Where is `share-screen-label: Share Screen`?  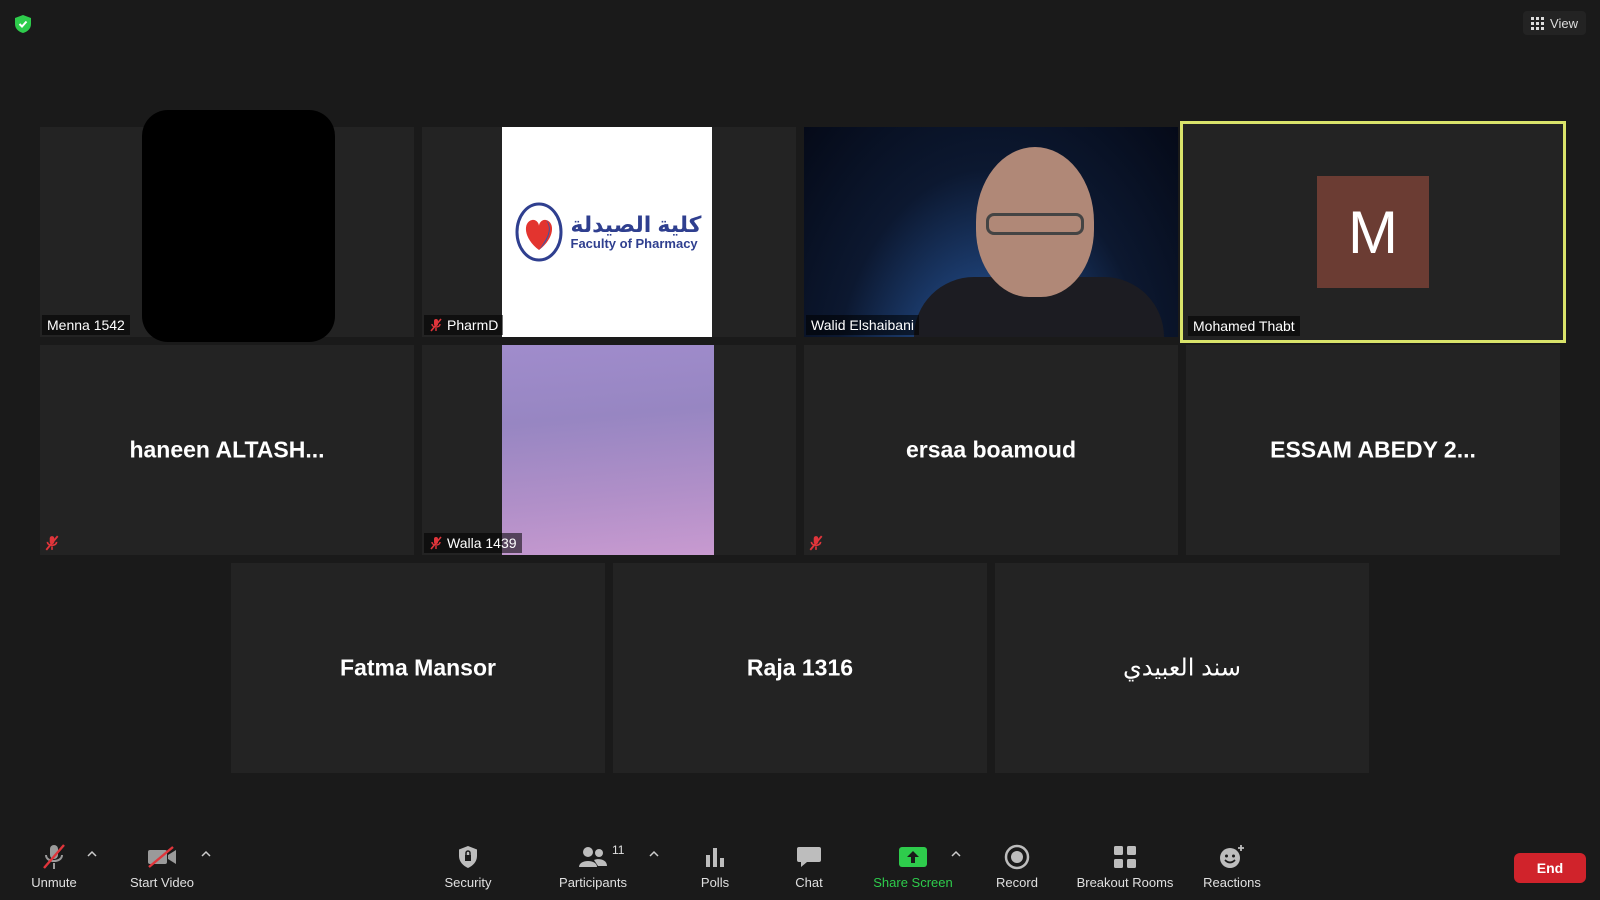 share-screen-label: Share Screen is located at coordinates (913, 882).